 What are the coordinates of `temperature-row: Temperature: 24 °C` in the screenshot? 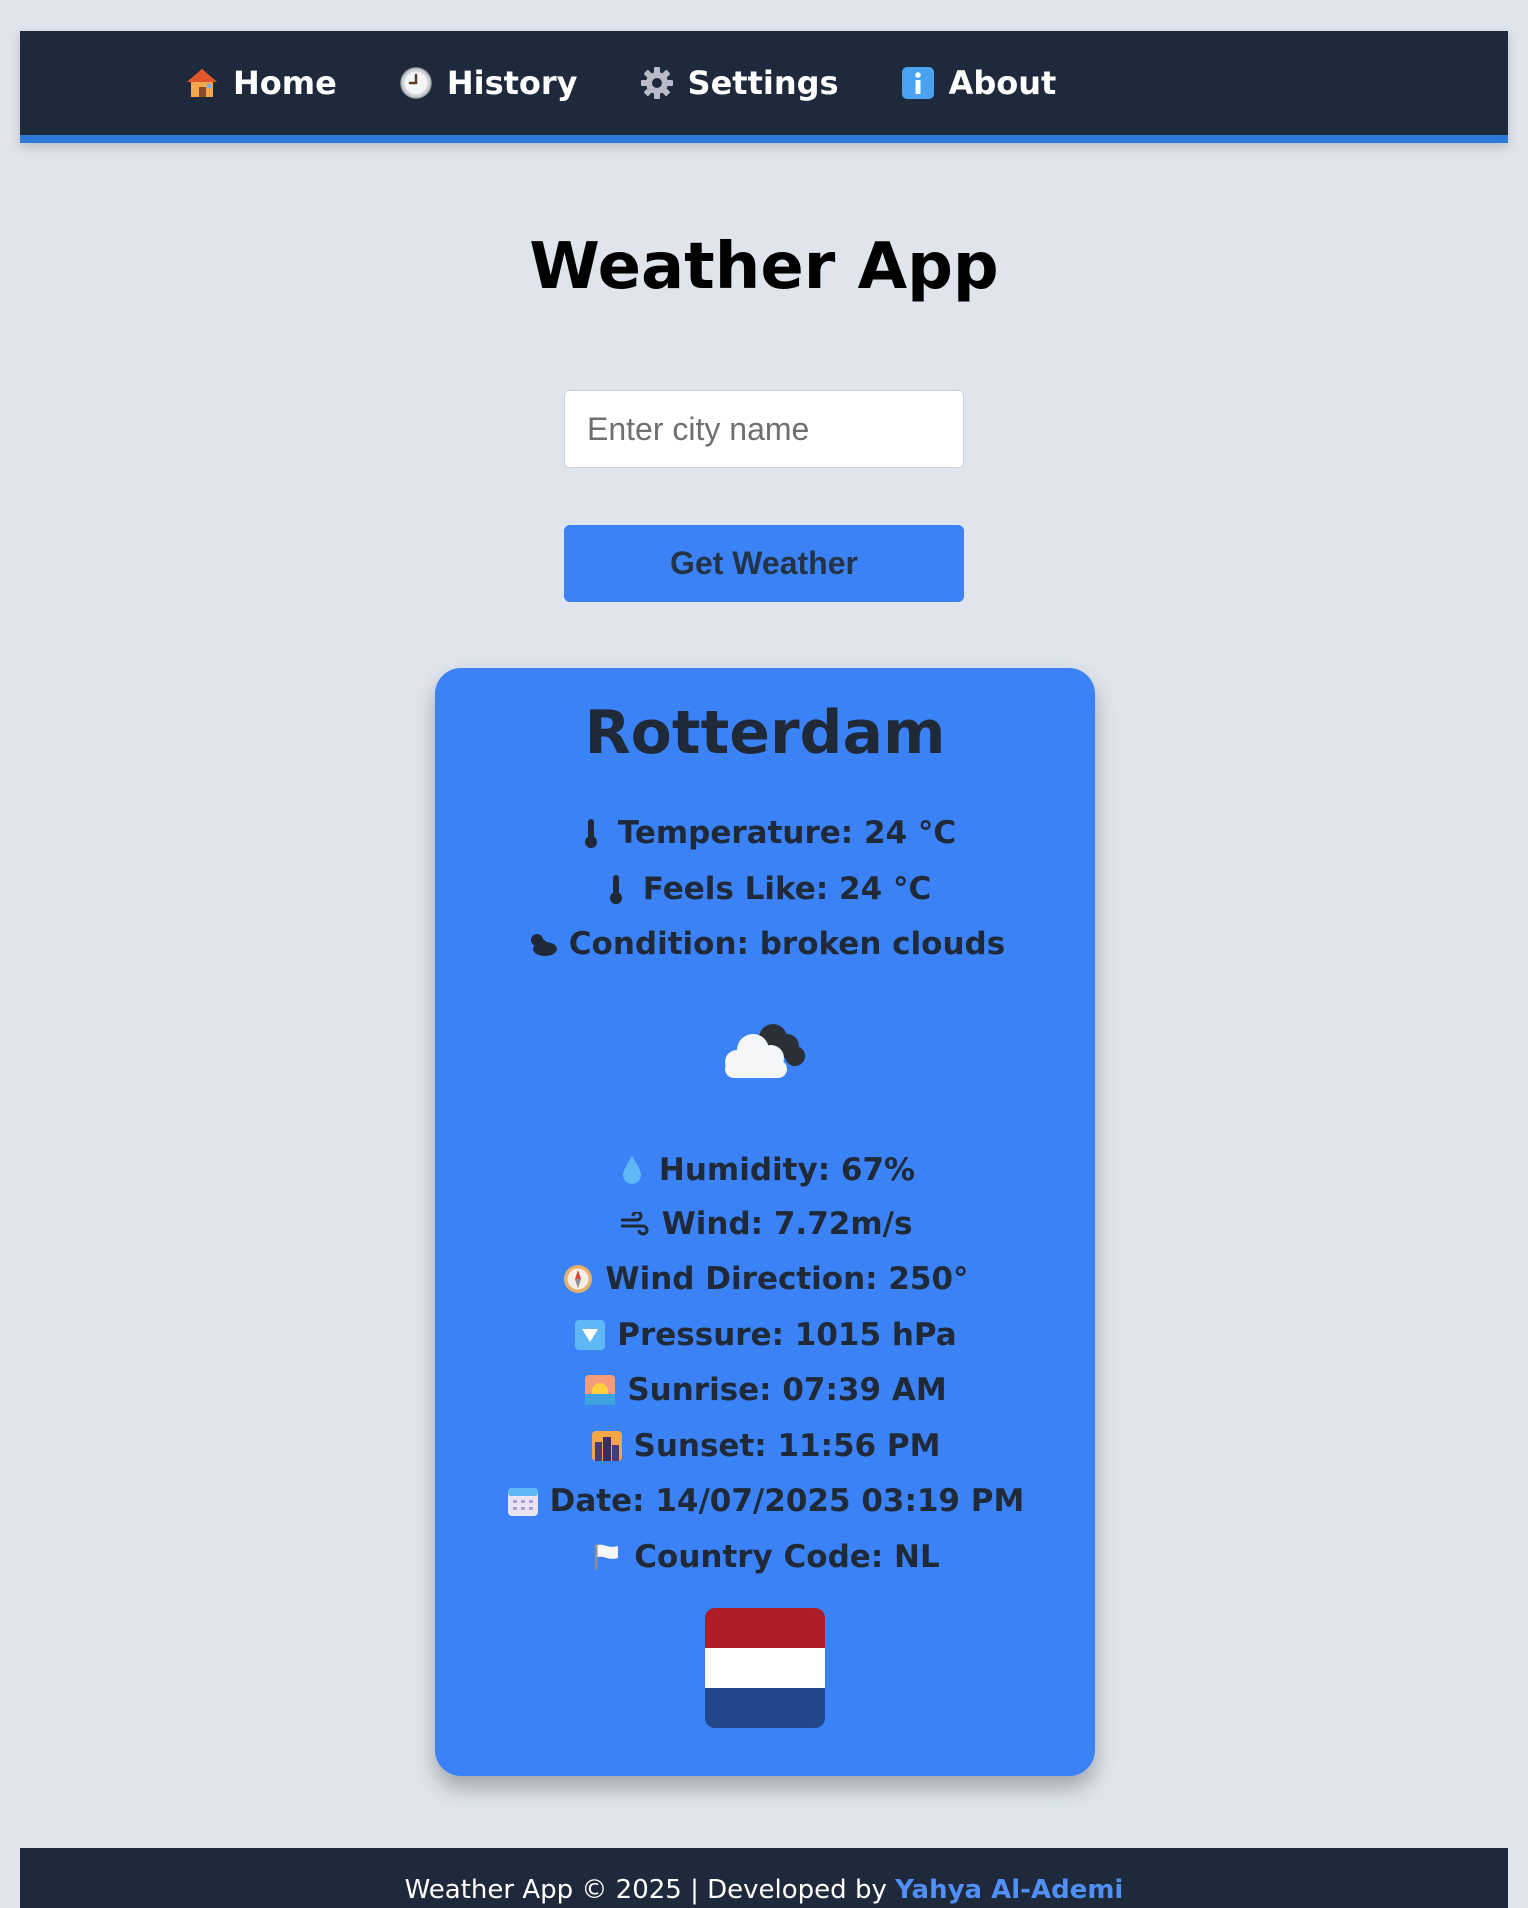 It's located at (765, 833).